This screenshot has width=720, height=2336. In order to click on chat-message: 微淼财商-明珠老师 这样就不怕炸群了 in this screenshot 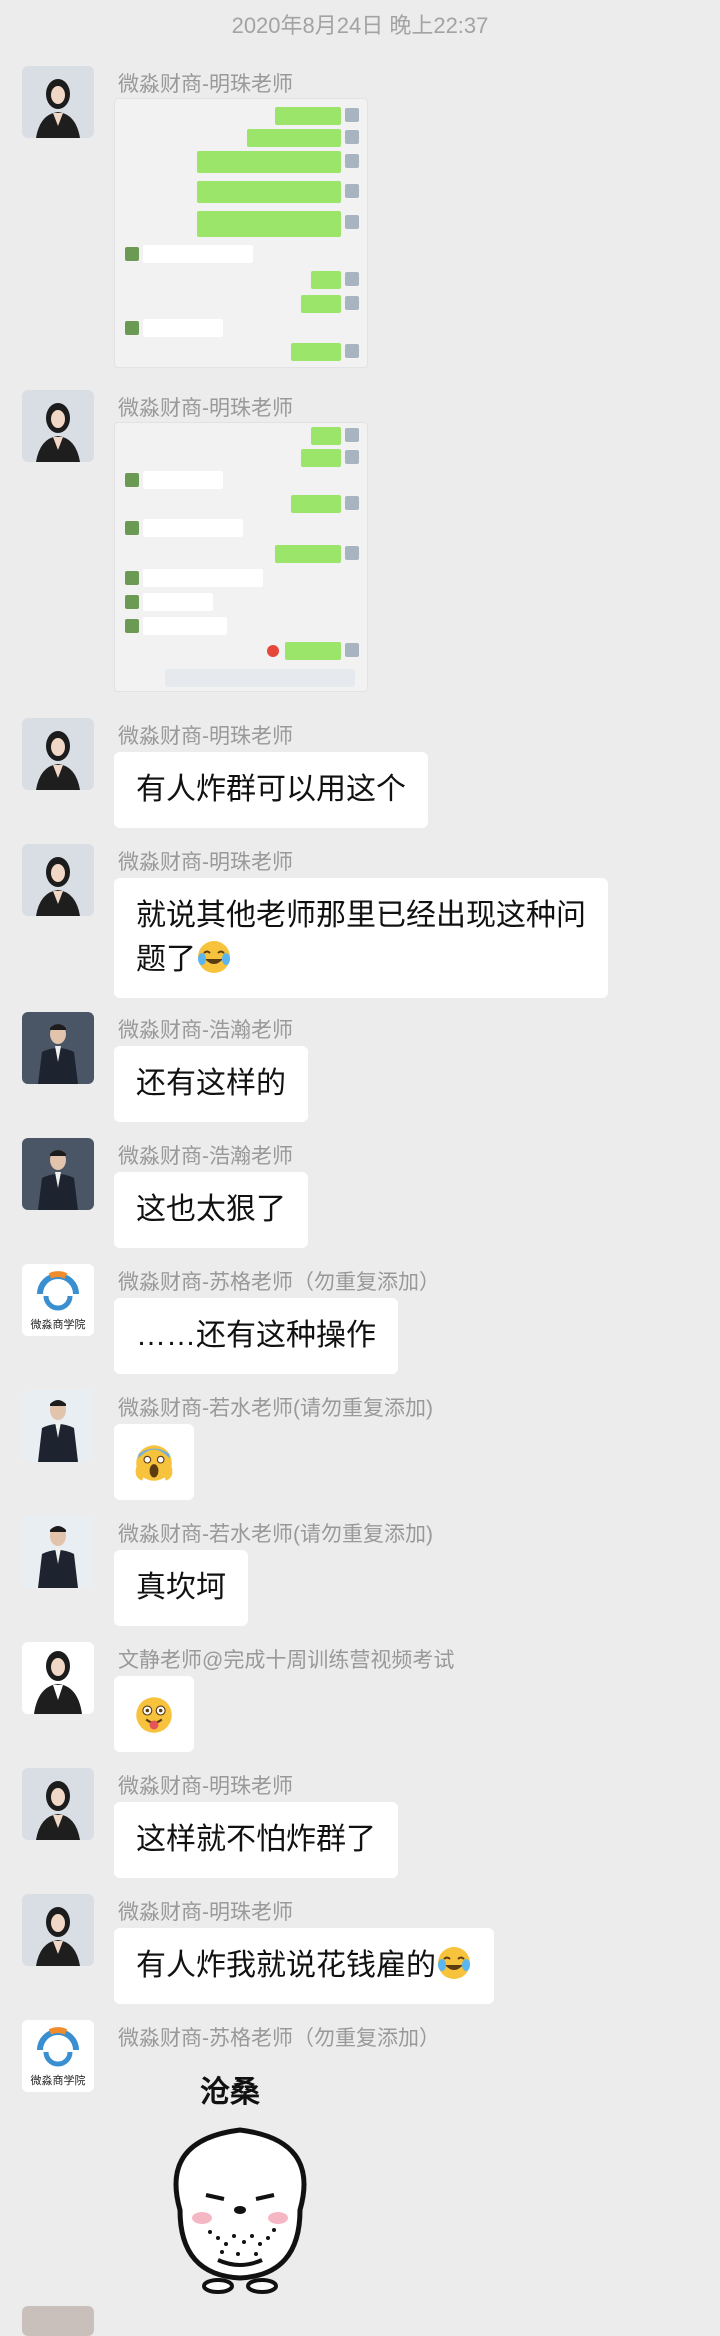, I will do `click(360, 1823)`.